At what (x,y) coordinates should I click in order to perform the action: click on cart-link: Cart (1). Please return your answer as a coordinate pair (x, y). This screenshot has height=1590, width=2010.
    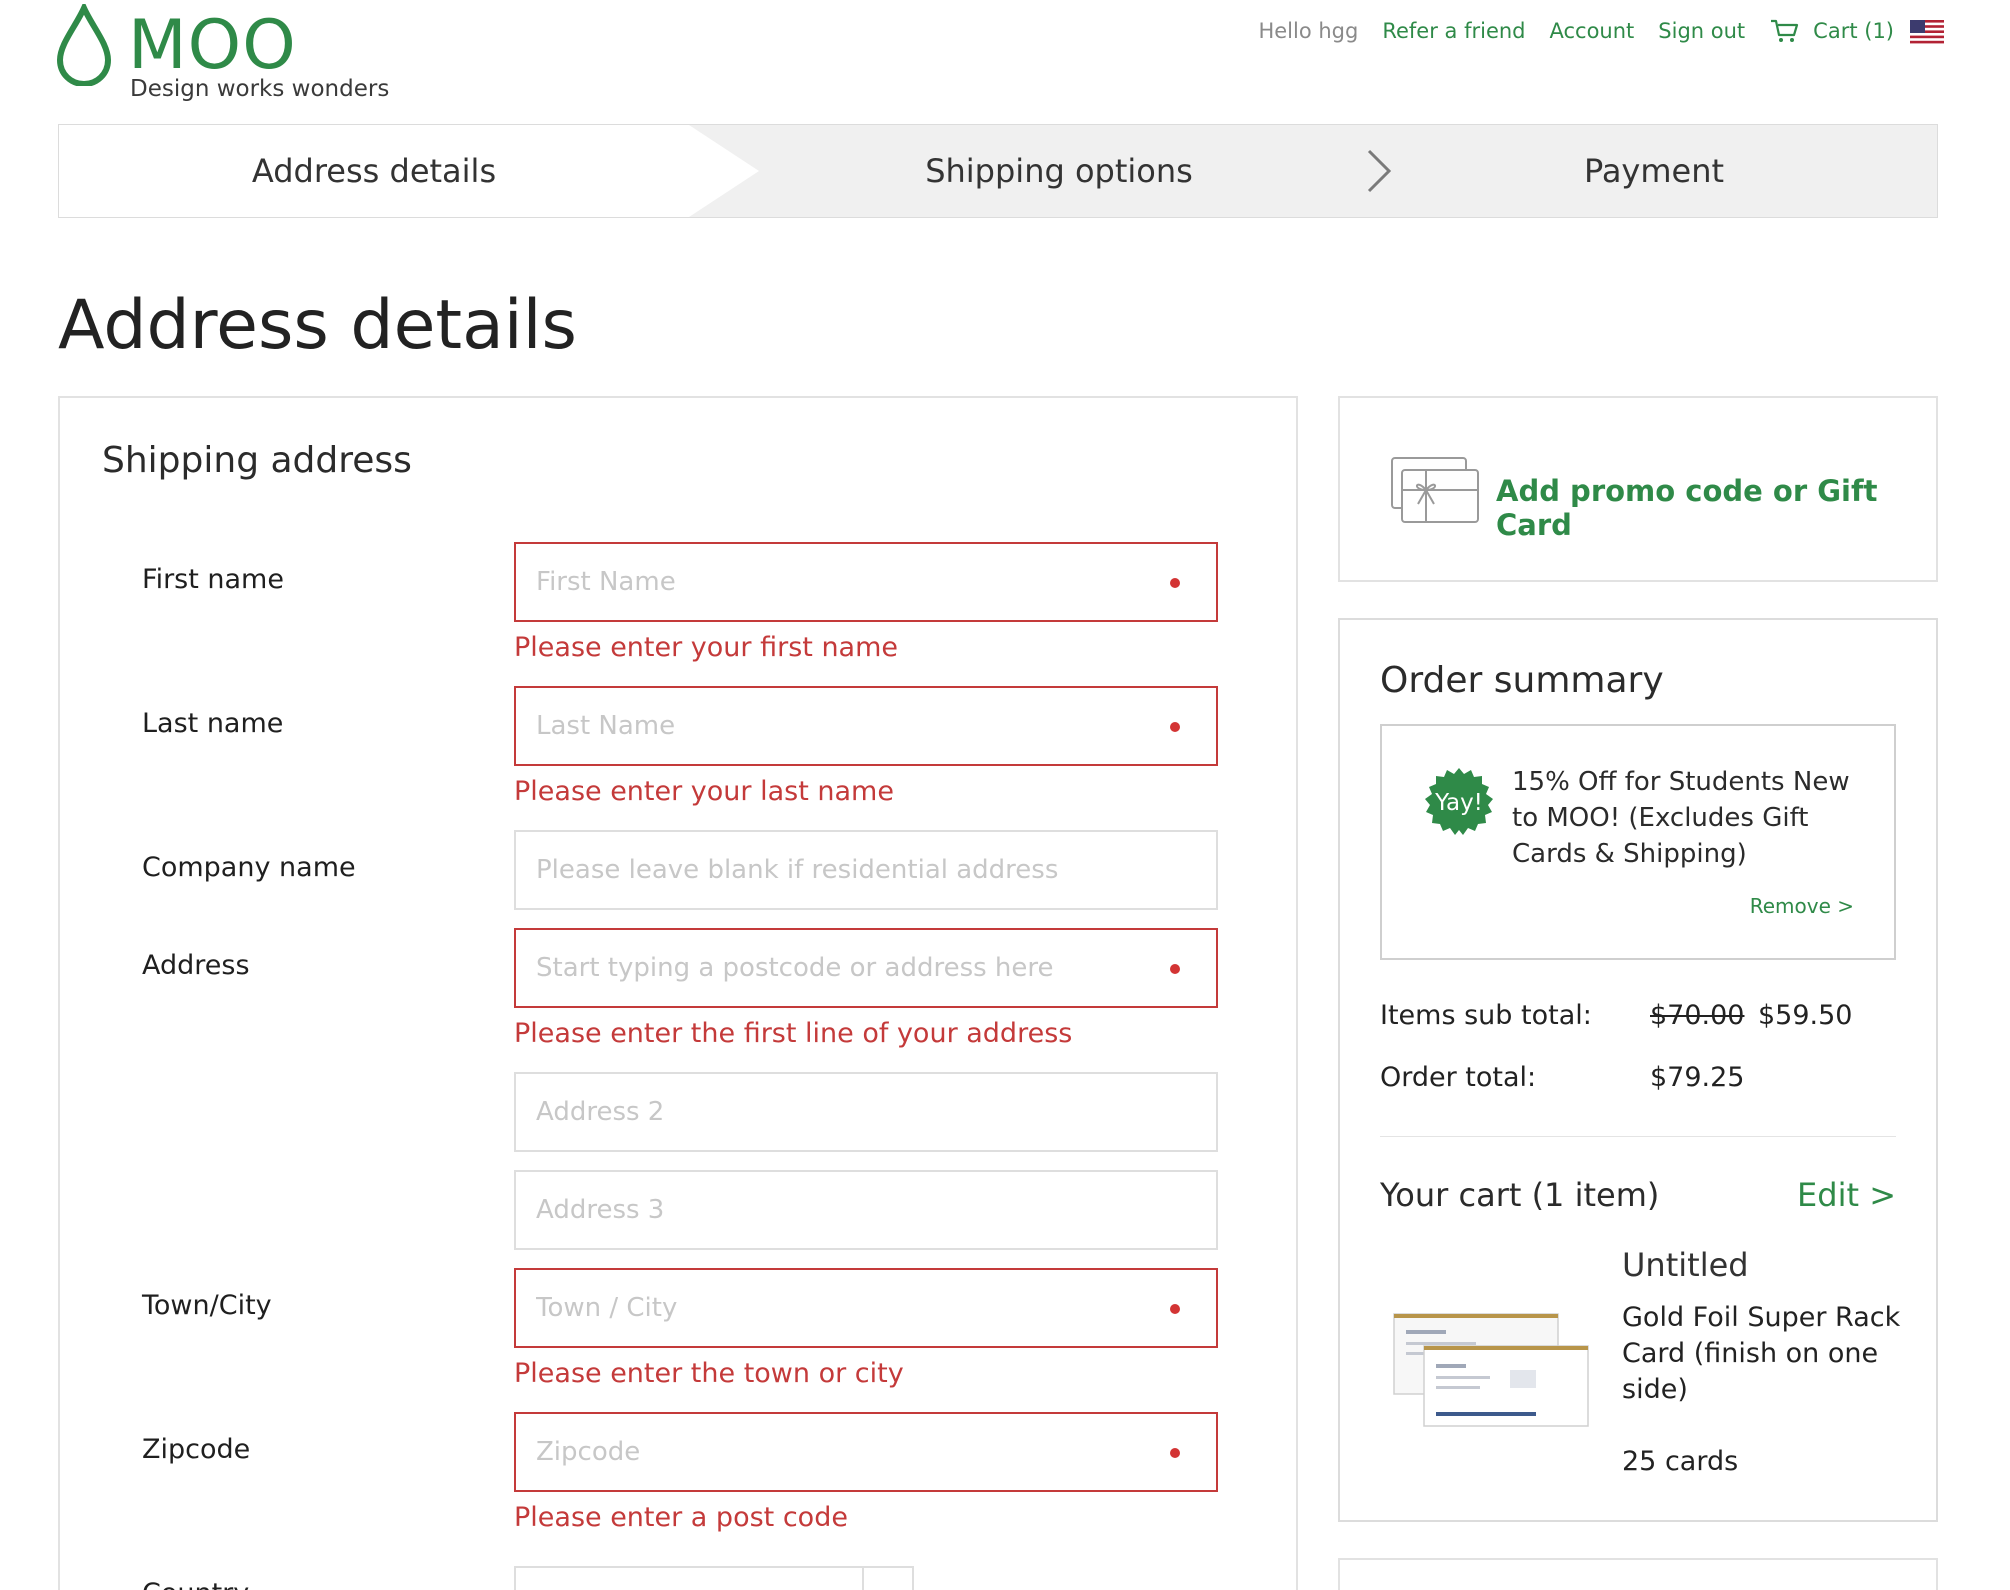
    Looking at the image, I should click on (1831, 31).